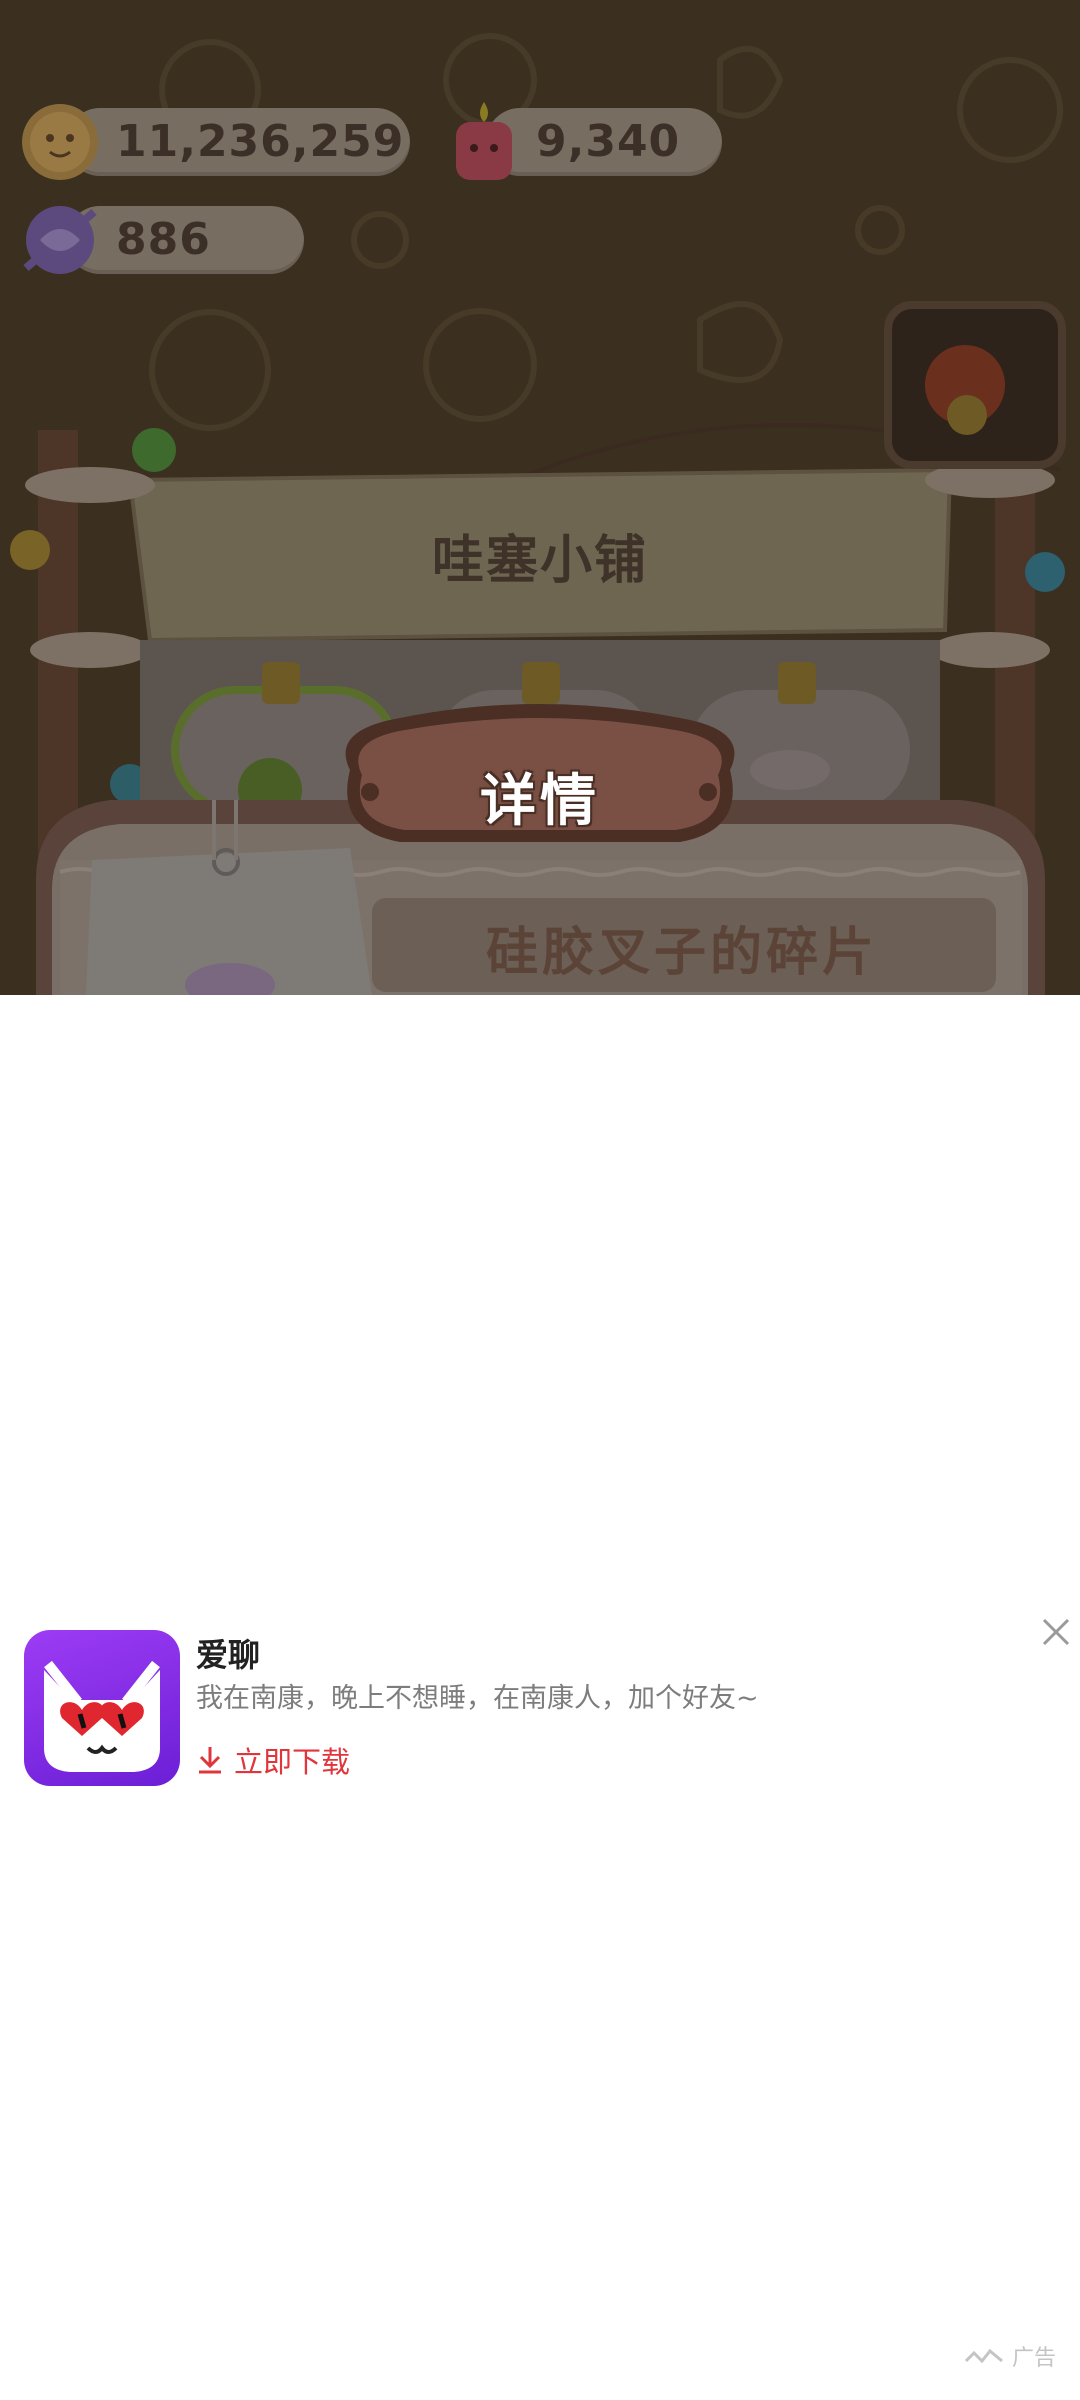 Image resolution: width=1080 pixels, height=2400 pixels. What do you see at coordinates (681, 953) in the screenshot?
I see `item-name: 硅胶叉子的碎片` at bounding box center [681, 953].